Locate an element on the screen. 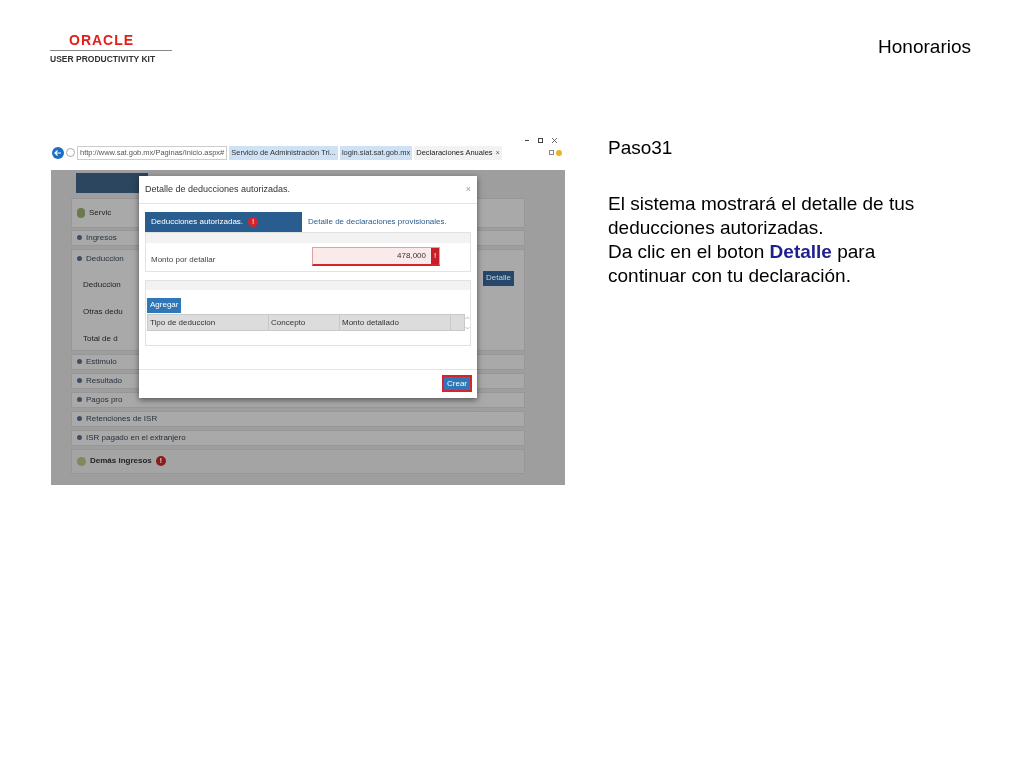 The width and height of the screenshot is (1024, 768). minus-icon is located at coordinates (79, 259).